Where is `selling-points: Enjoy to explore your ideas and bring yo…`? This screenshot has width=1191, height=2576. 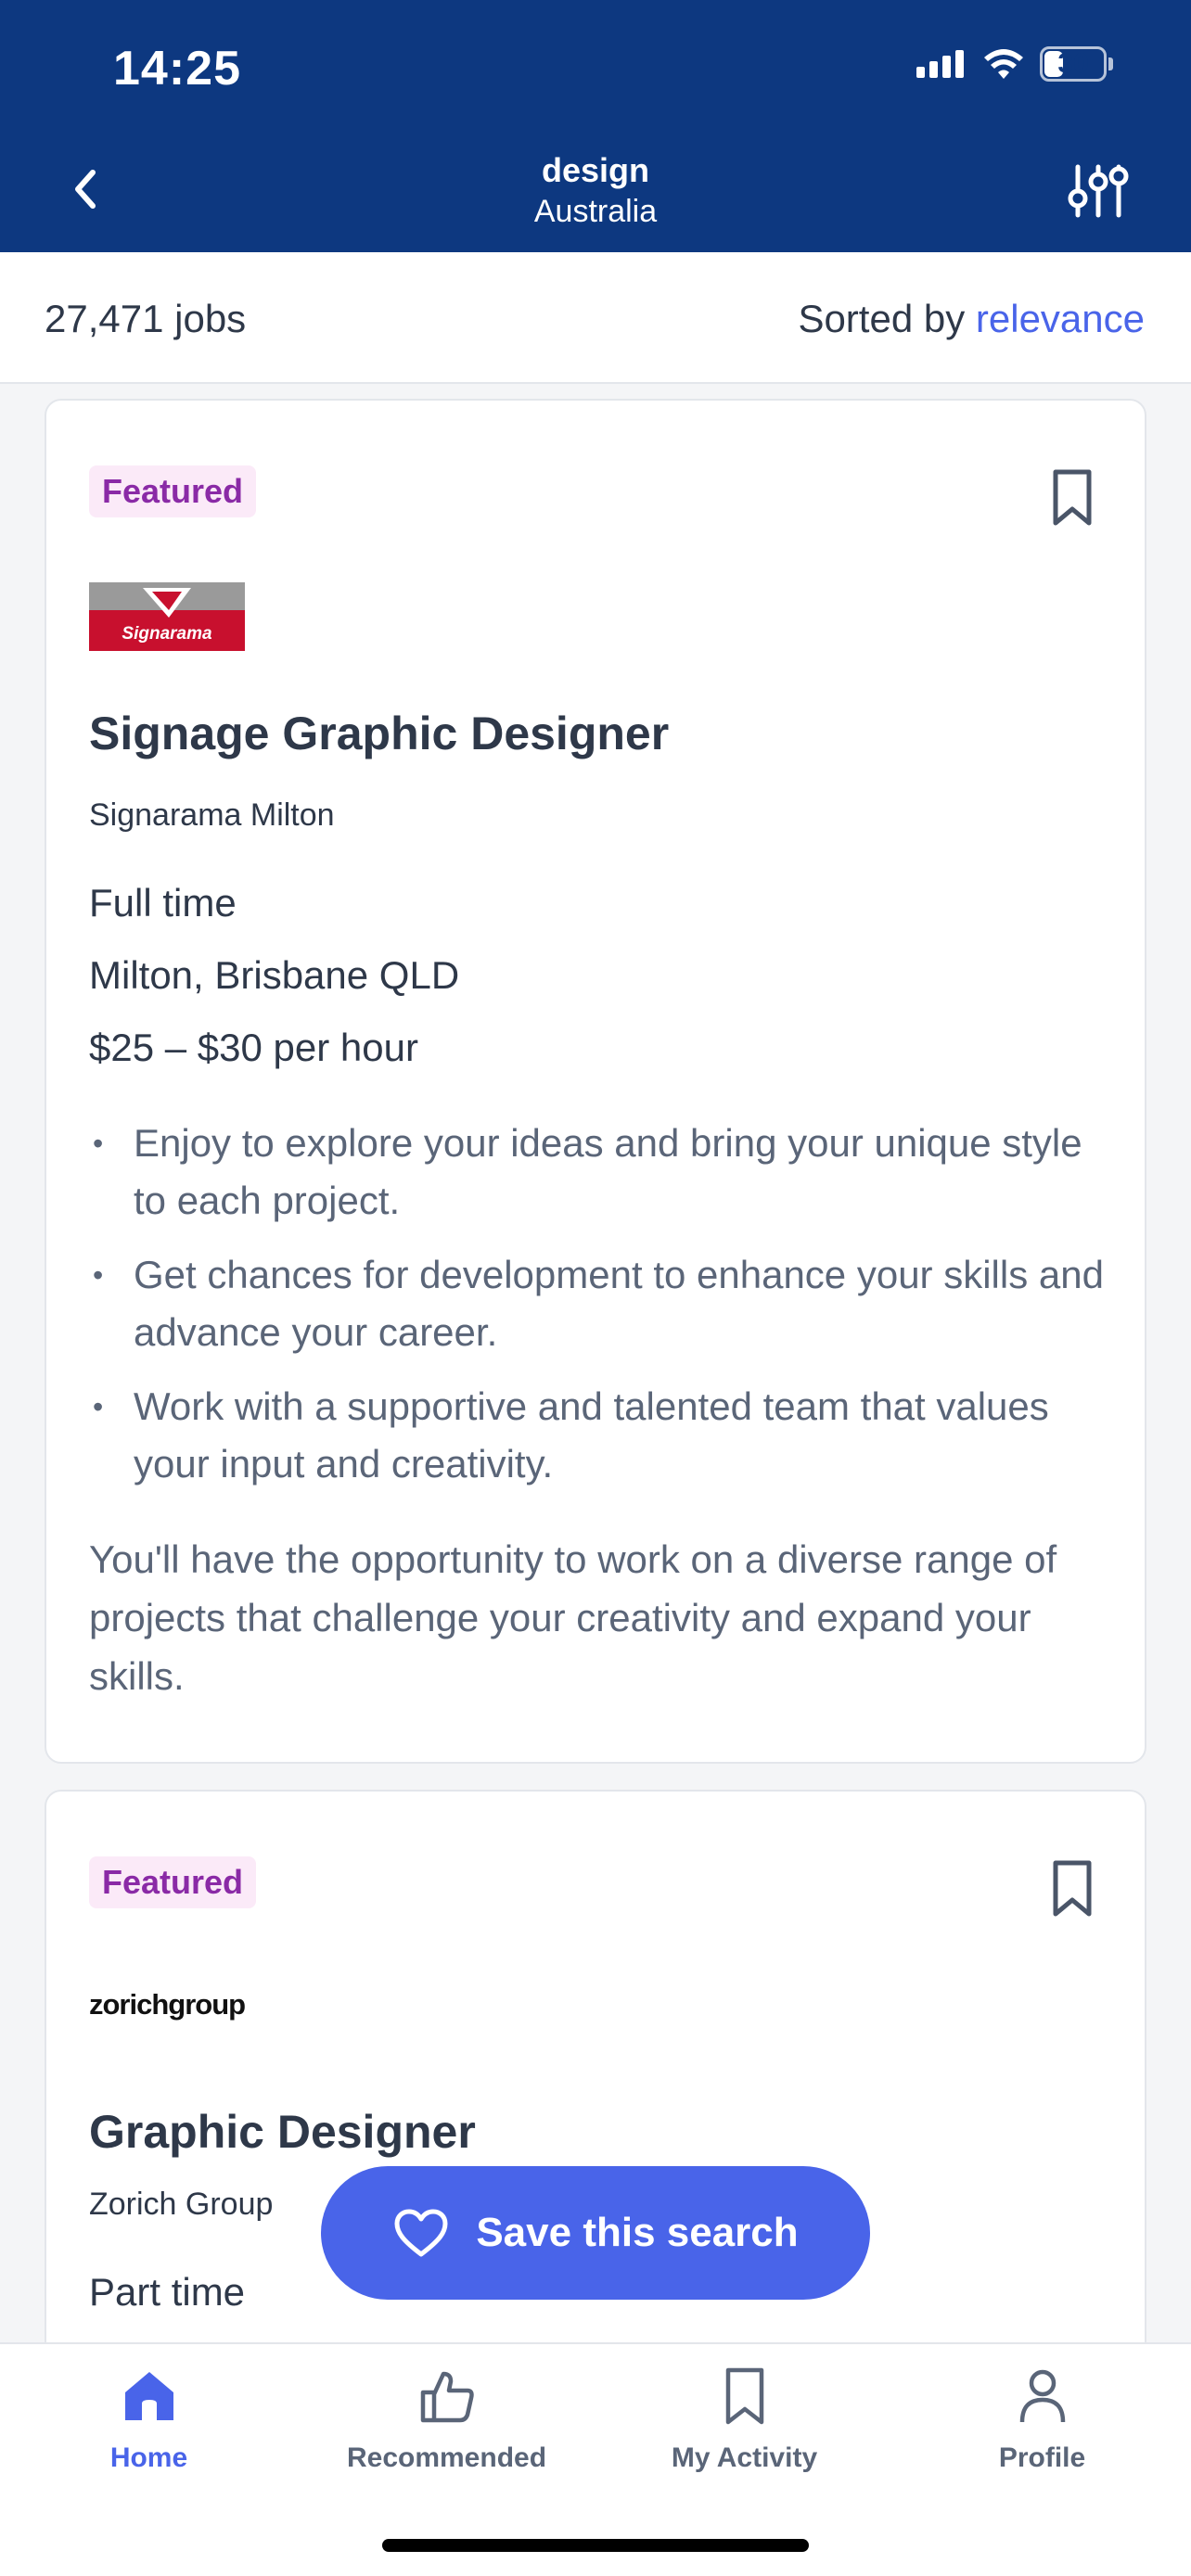 selling-points: Enjoy to explore your ideas and bring yo… is located at coordinates (599, 1312).